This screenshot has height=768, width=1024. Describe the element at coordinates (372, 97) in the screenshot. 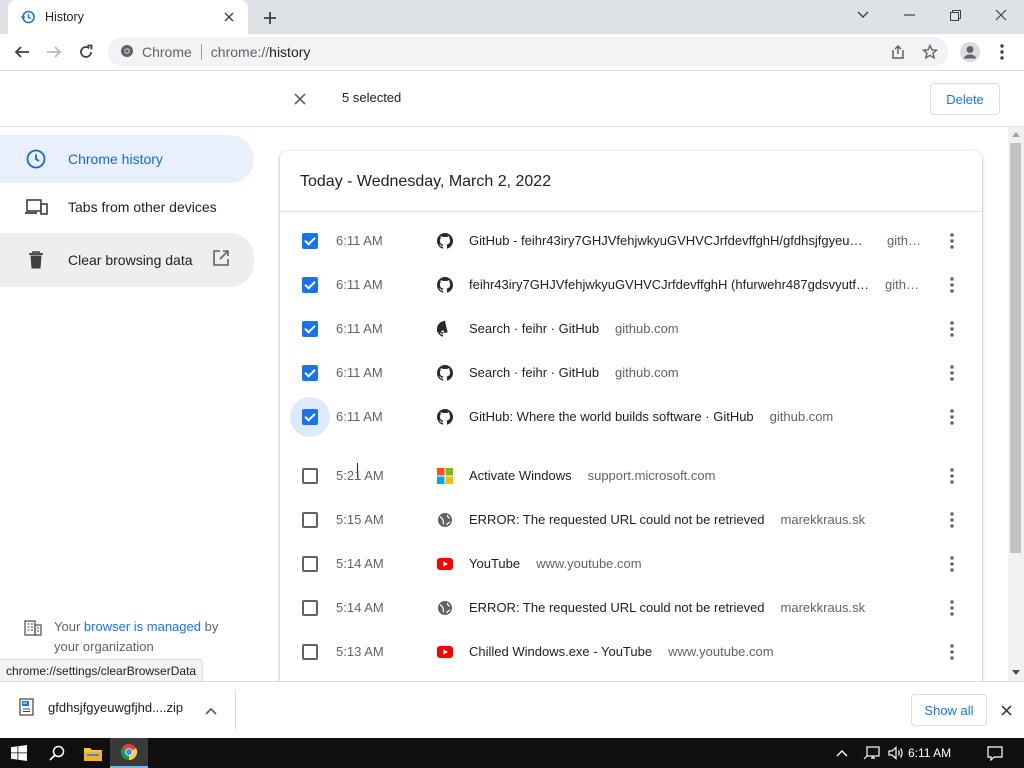

I see `selected-count: 5 selected` at that location.